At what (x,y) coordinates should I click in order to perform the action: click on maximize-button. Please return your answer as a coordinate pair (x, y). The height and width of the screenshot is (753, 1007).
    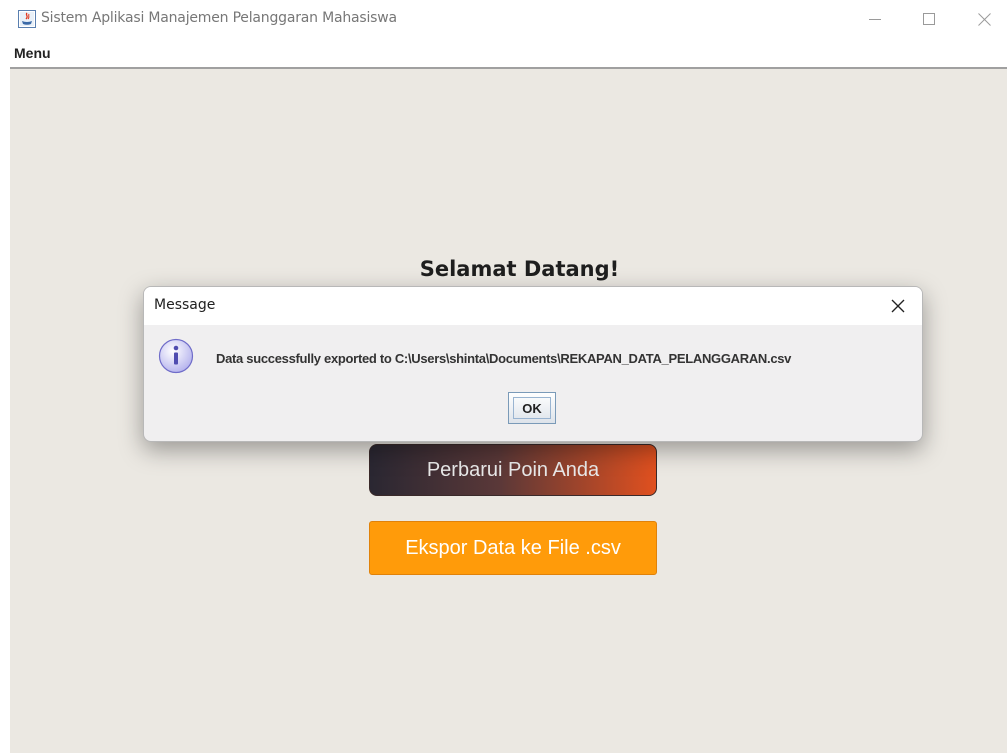
    Looking at the image, I should click on (929, 19).